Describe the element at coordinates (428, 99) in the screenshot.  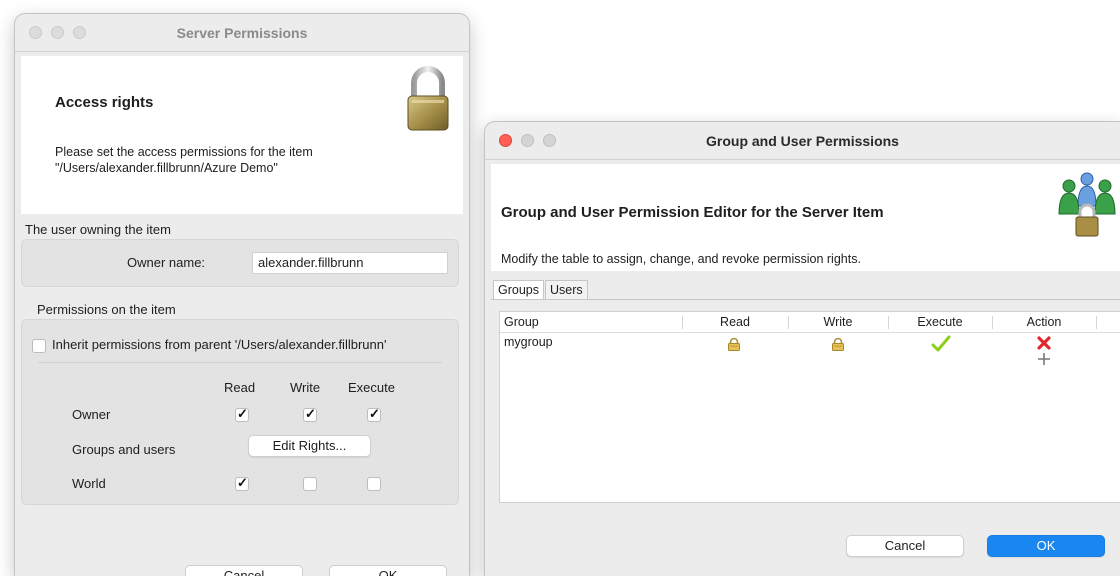
I see `padlock-icon` at that location.